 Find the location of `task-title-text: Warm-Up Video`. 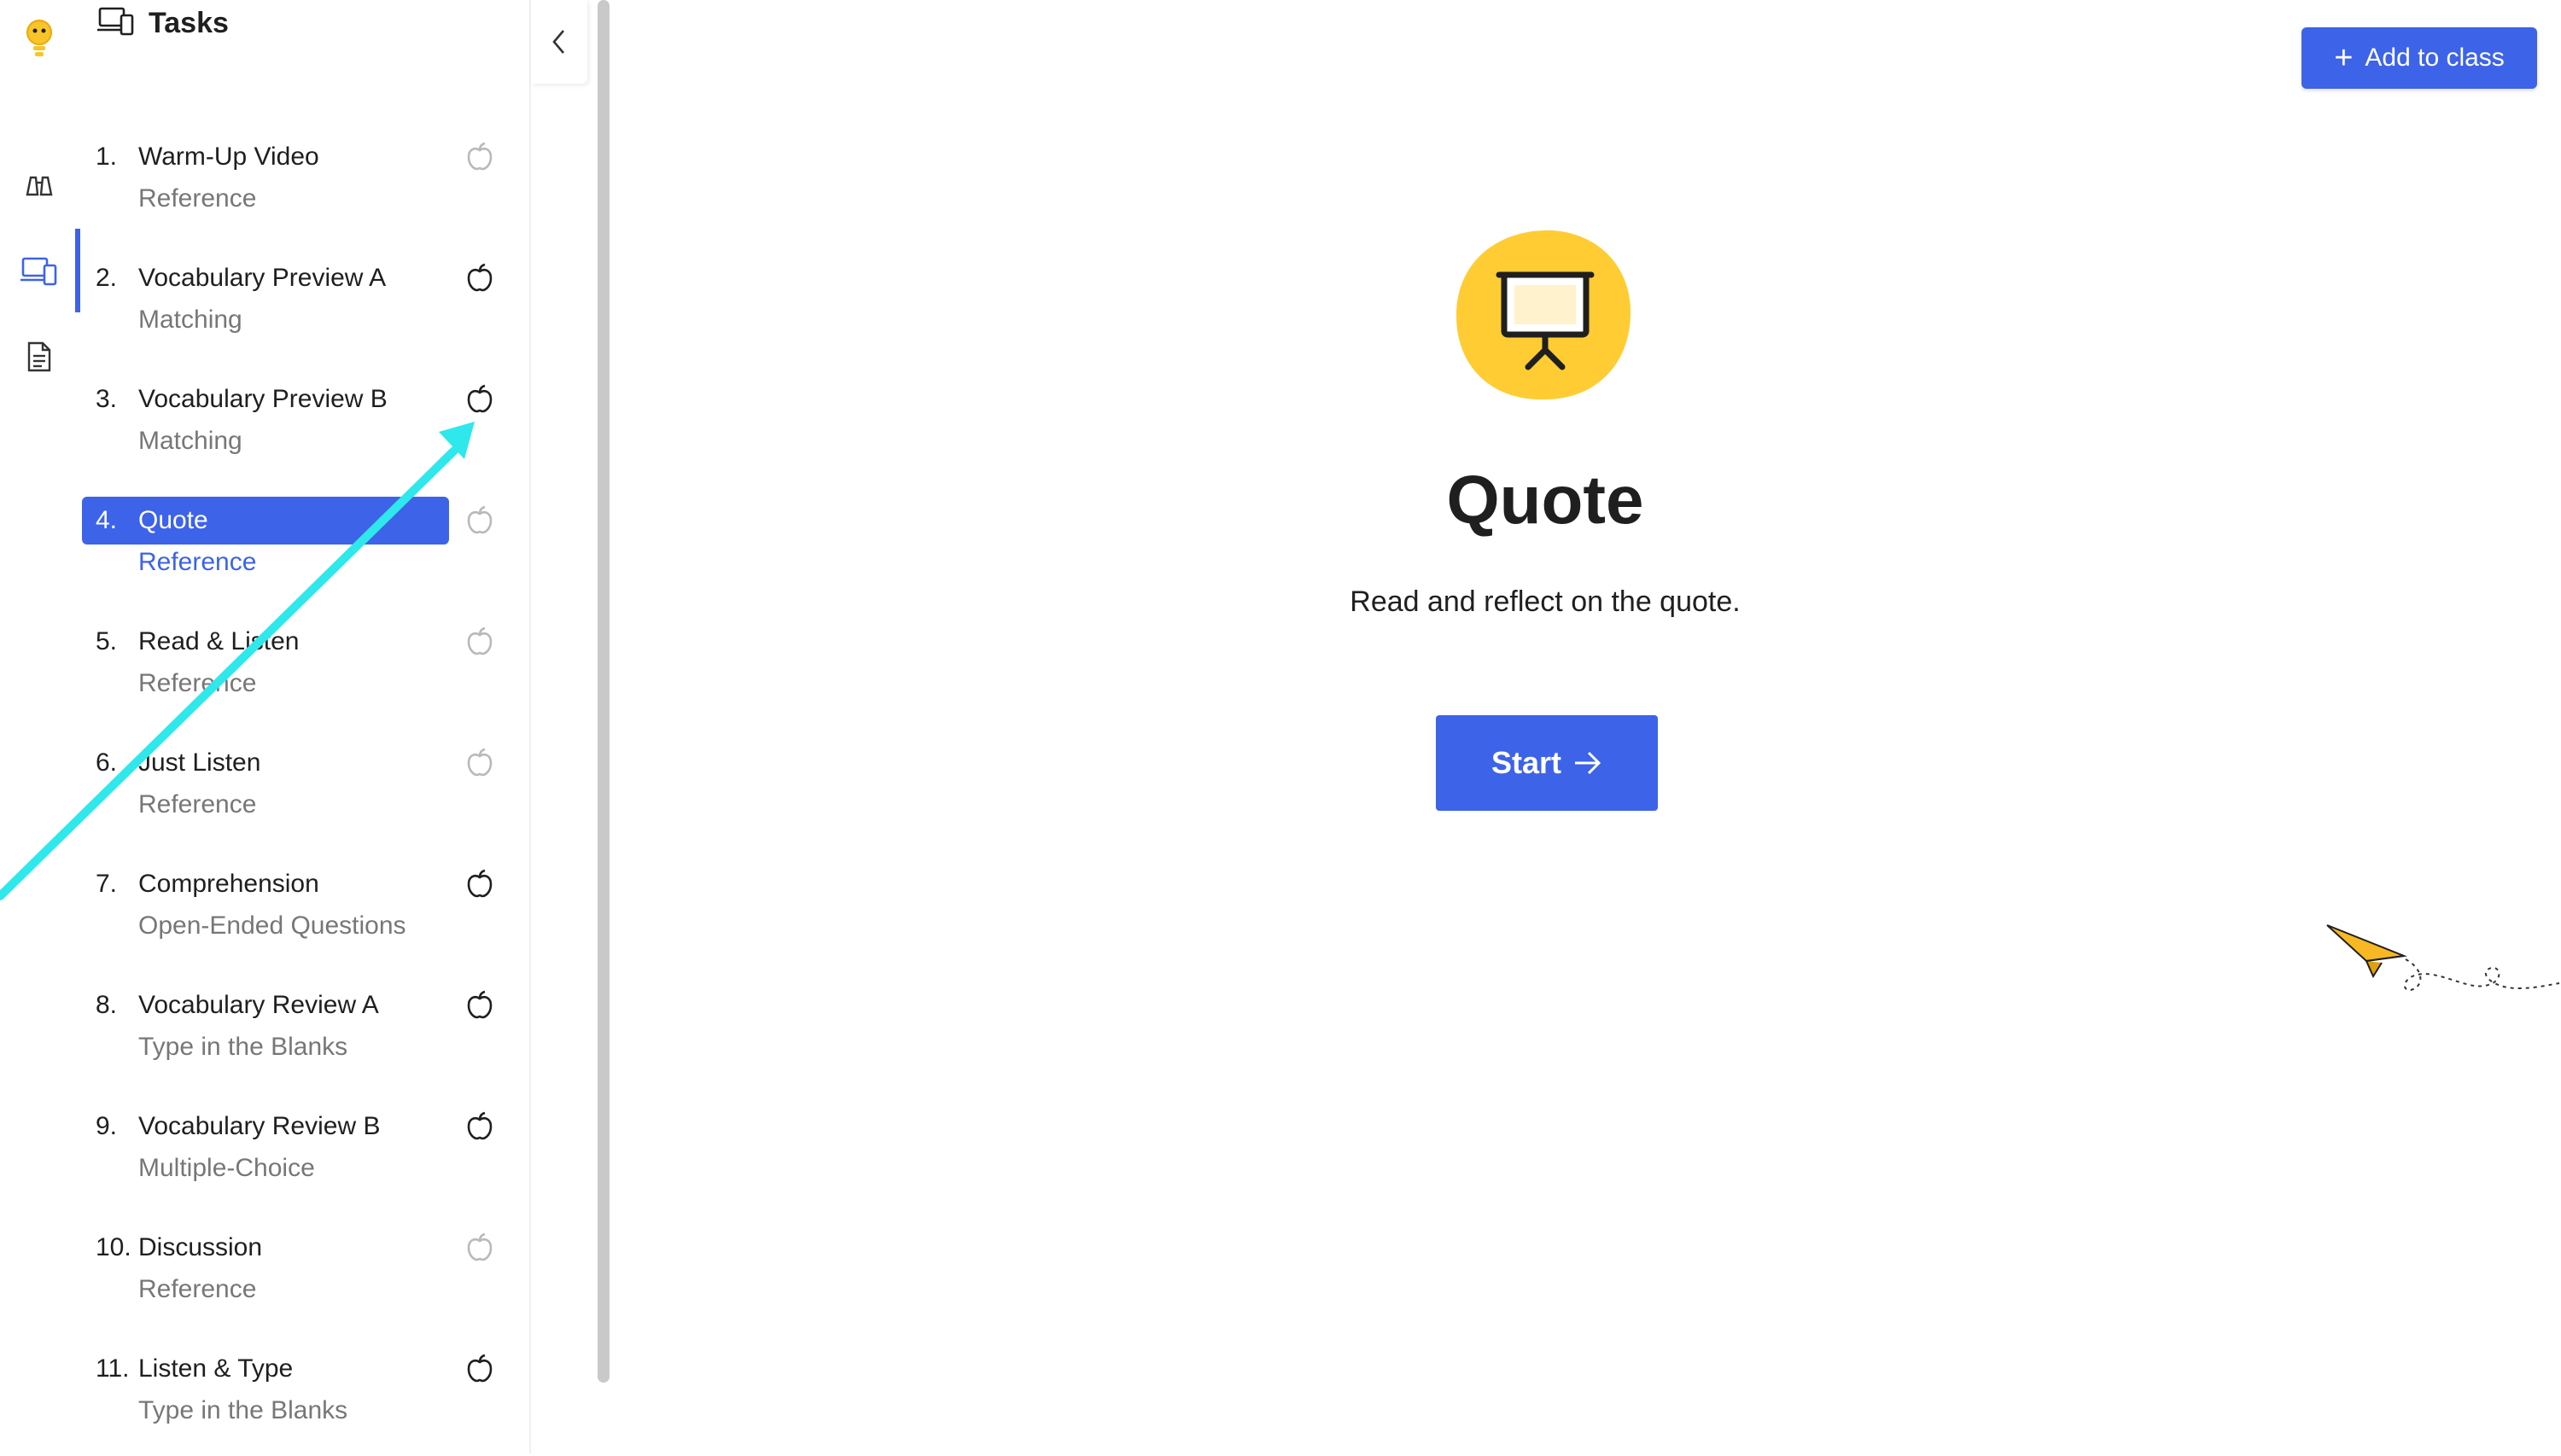

task-title-text: Warm-Up Video is located at coordinates (228, 157).